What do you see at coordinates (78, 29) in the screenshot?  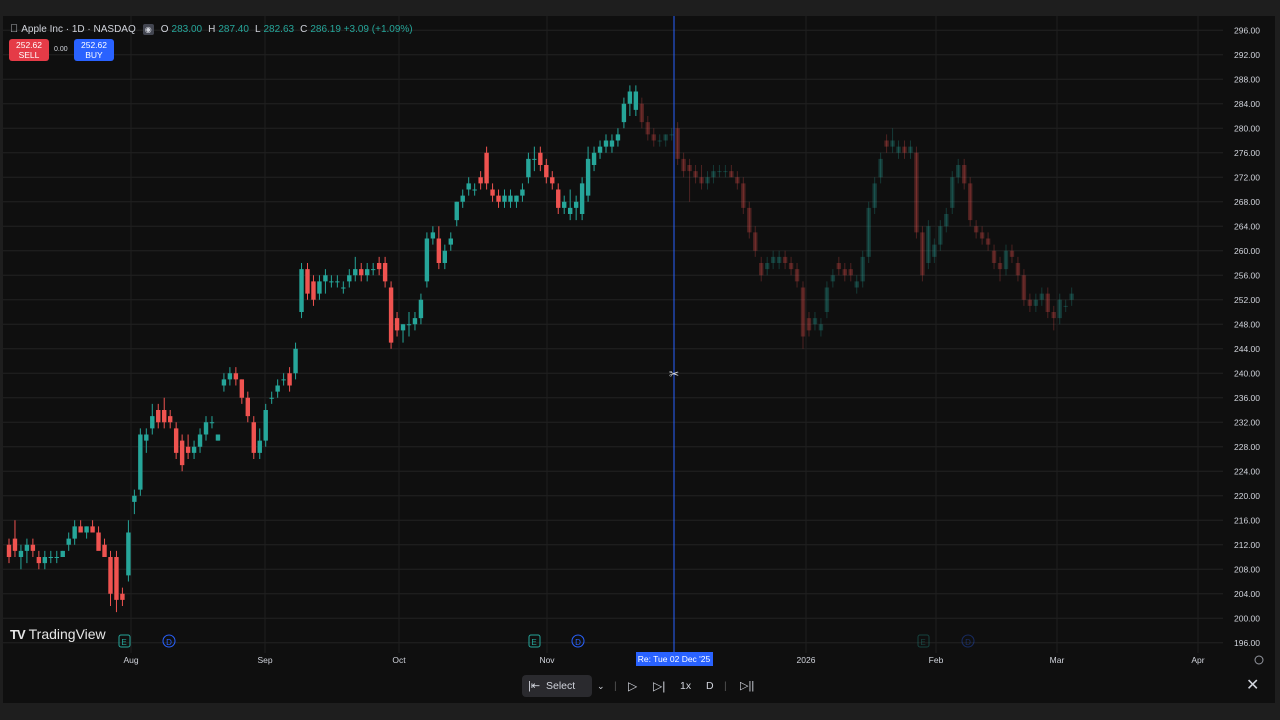 I see `symbol-title: Apple Inc · 1D · NASDAQ` at bounding box center [78, 29].